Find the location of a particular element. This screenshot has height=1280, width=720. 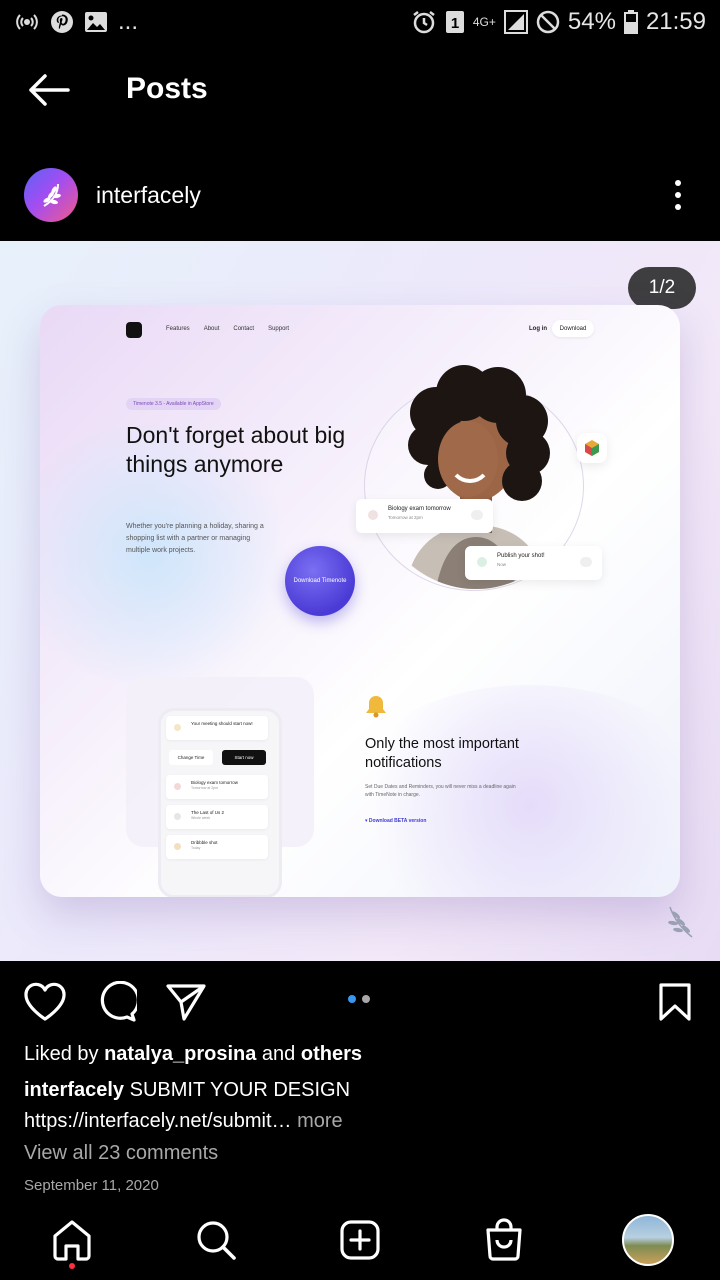

pinterest-icon is located at coordinates (62, 22).